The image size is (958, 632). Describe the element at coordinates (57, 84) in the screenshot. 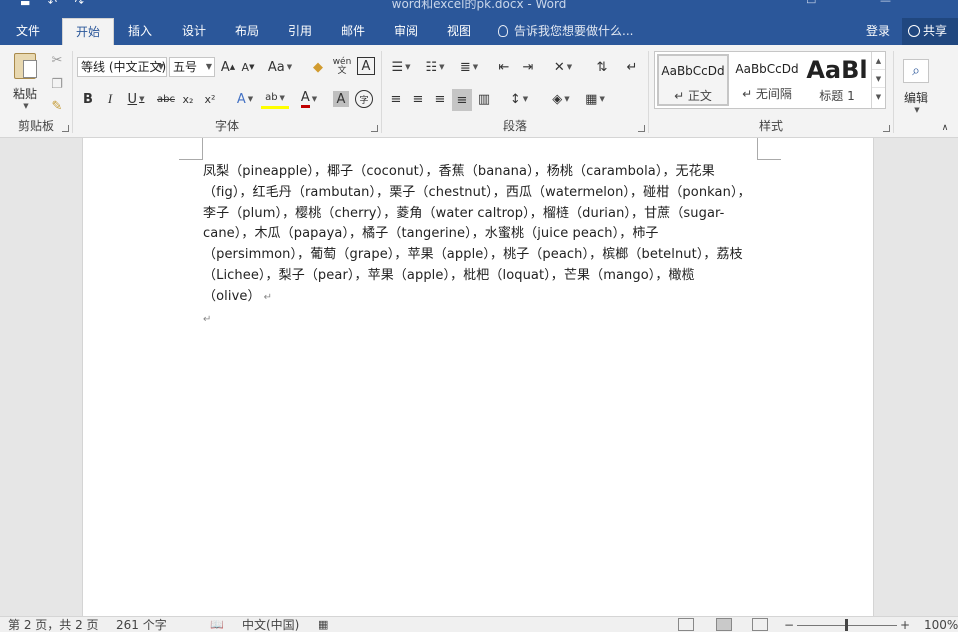

I see `copy-icon: ❐` at that location.